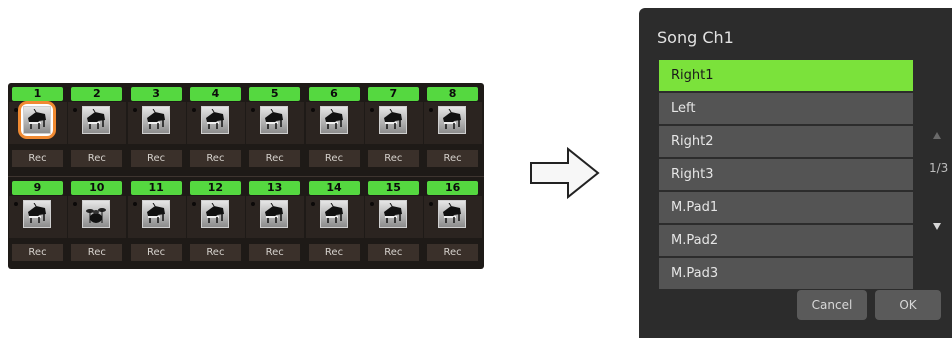  Describe the element at coordinates (908, 305) in the screenshot. I see `ok-button: OK` at that location.